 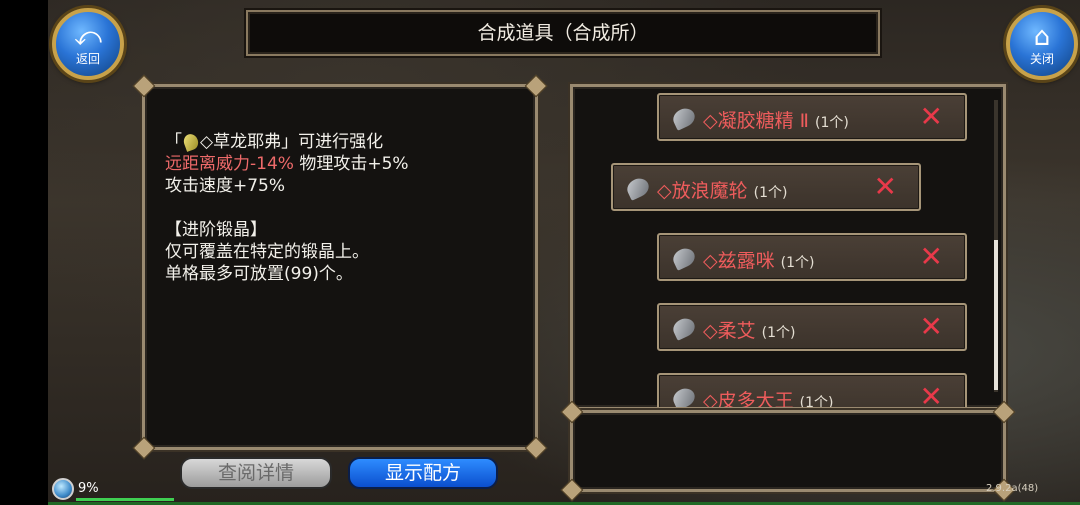 What do you see at coordinates (563, 33) in the screenshot?
I see `page-title: 合成道具（合成所）` at bounding box center [563, 33].